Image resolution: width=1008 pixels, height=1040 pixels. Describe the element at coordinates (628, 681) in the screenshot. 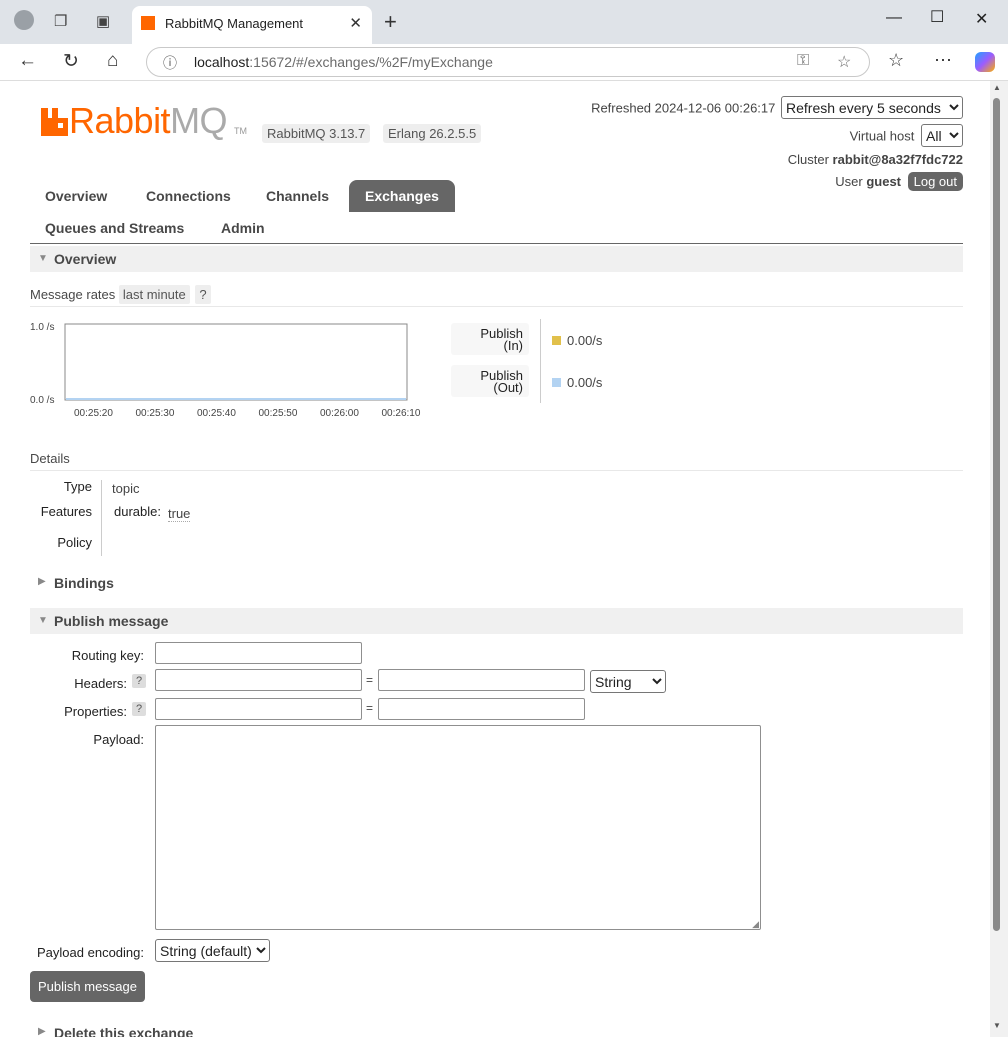

I see `header-type-select: String` at that location.